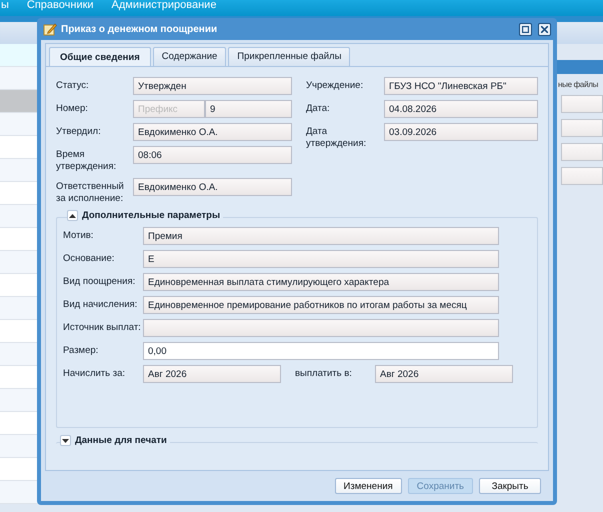  I want to click on field-label: Номер:, so click(72, 108).